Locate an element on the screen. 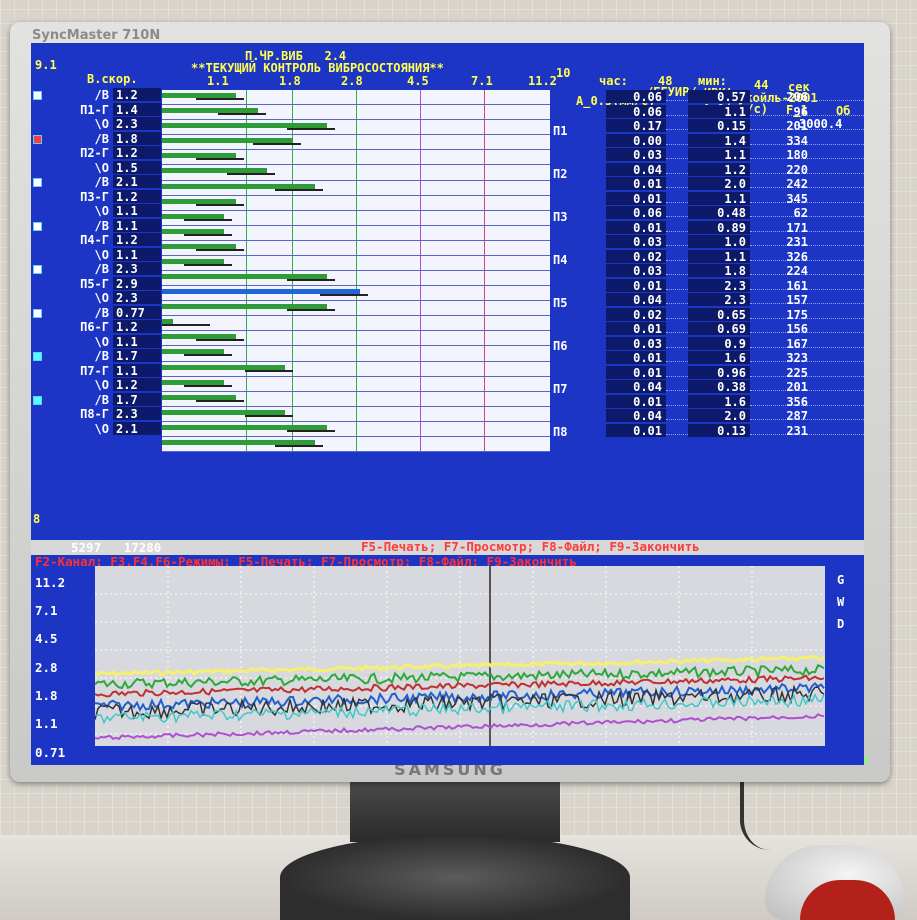 Image resolution: width=917 pixels, height=920 pixels. table-row: 0.17 0.15 201 is located at coordinates (730, 126).